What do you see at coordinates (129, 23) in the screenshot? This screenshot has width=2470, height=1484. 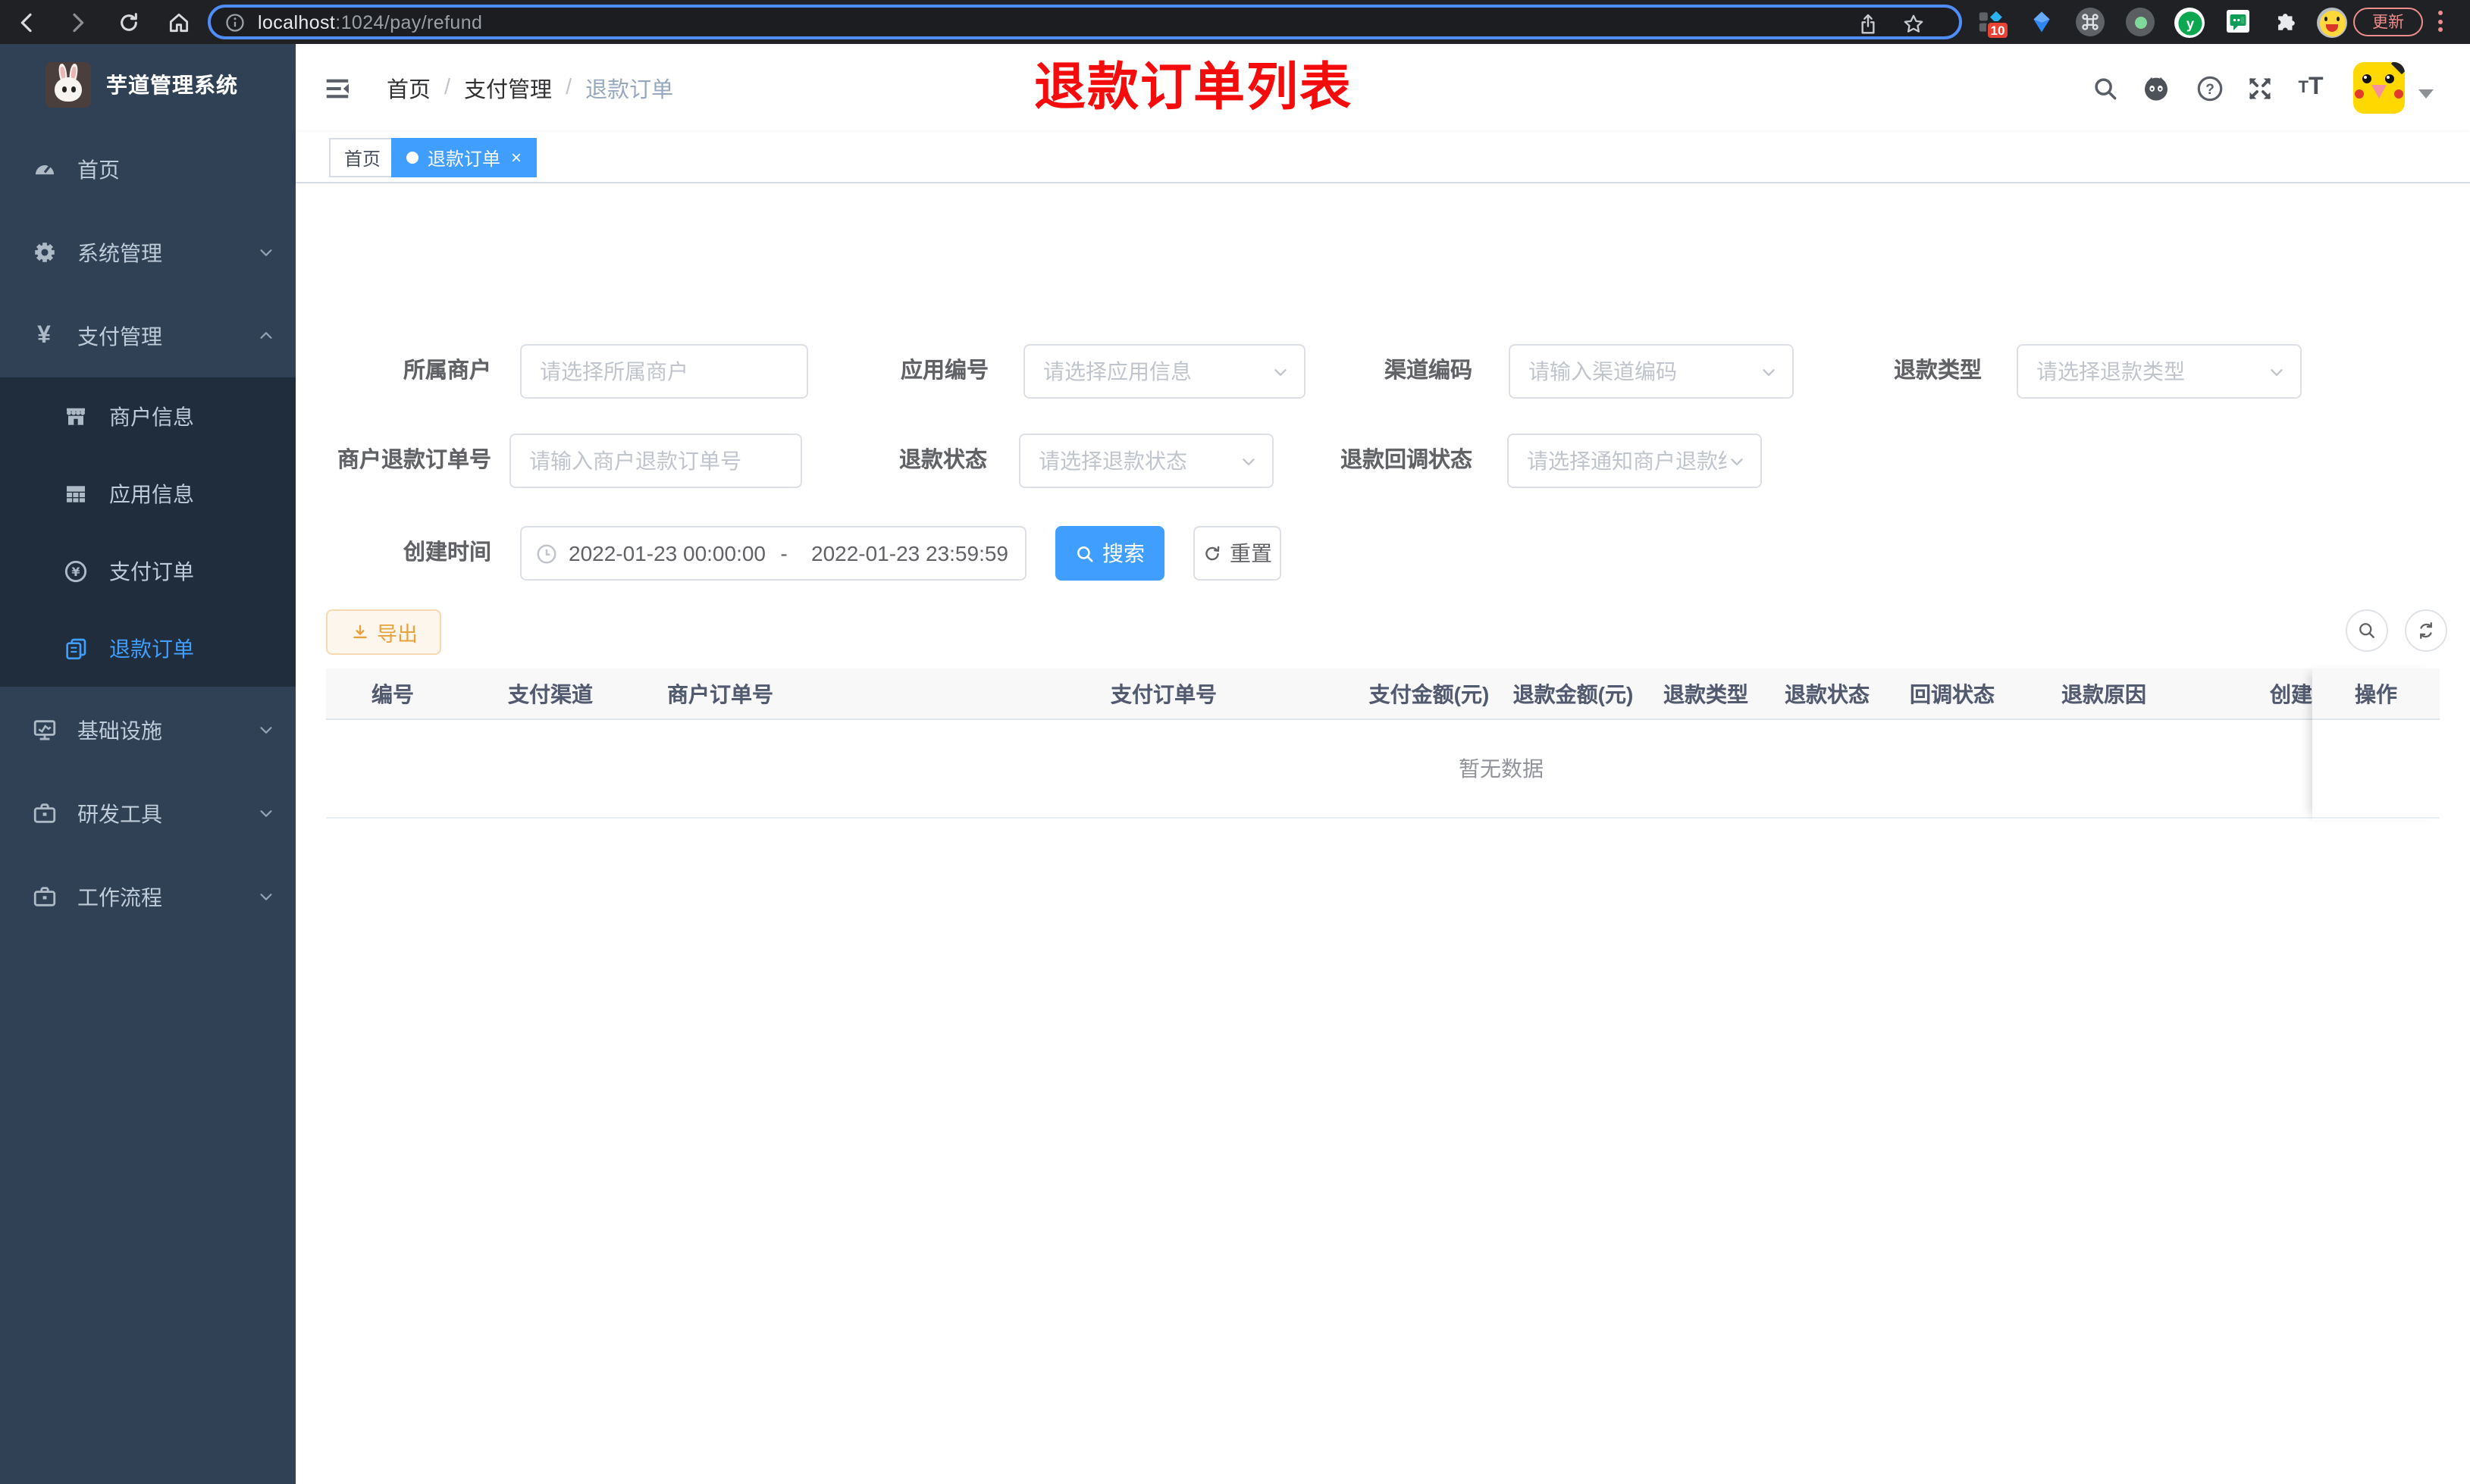 I see `browser-reload-icon` at bounding box center [129, 23].